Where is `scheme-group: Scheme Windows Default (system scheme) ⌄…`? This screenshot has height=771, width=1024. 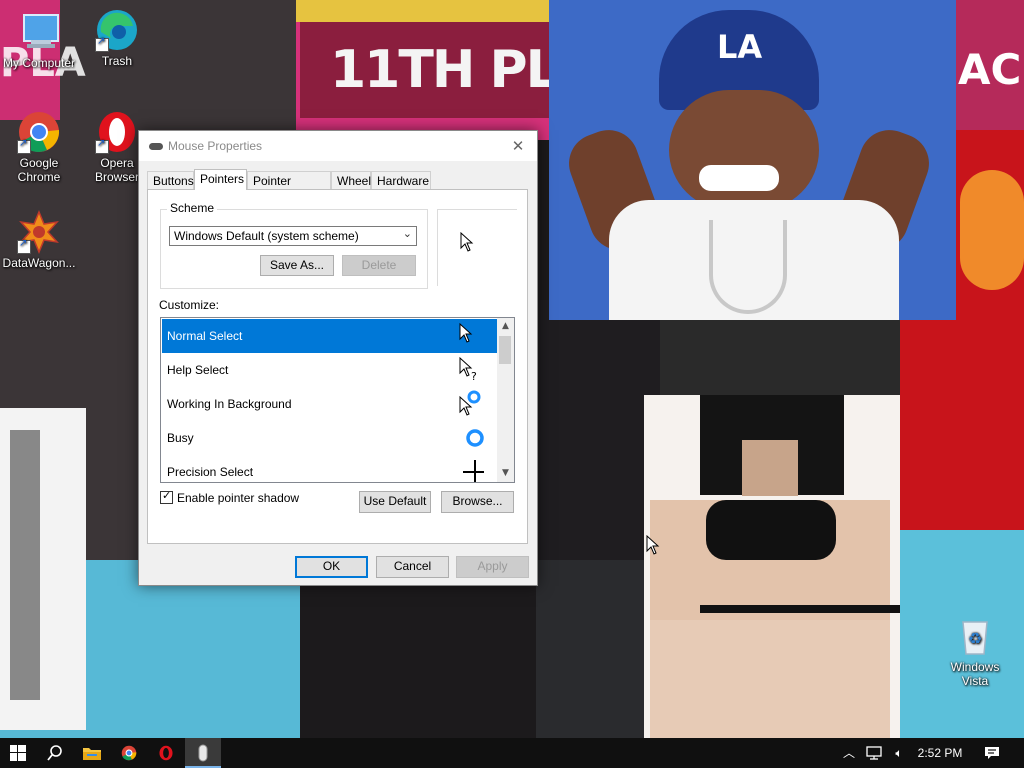 scheme-group: Scheme Windows Default (system scheme) ⌄… is located at coordinates (294, 245).